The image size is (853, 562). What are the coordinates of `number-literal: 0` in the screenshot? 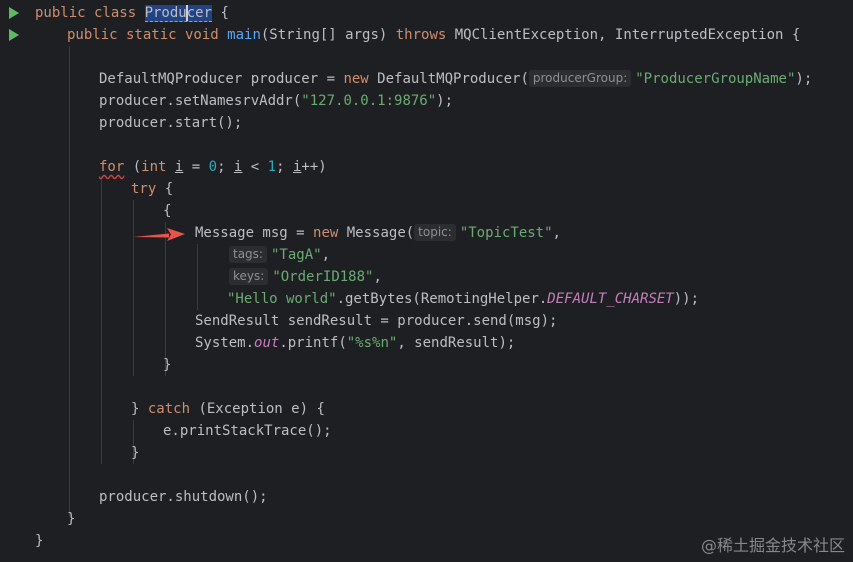 It's located at (213, 167).